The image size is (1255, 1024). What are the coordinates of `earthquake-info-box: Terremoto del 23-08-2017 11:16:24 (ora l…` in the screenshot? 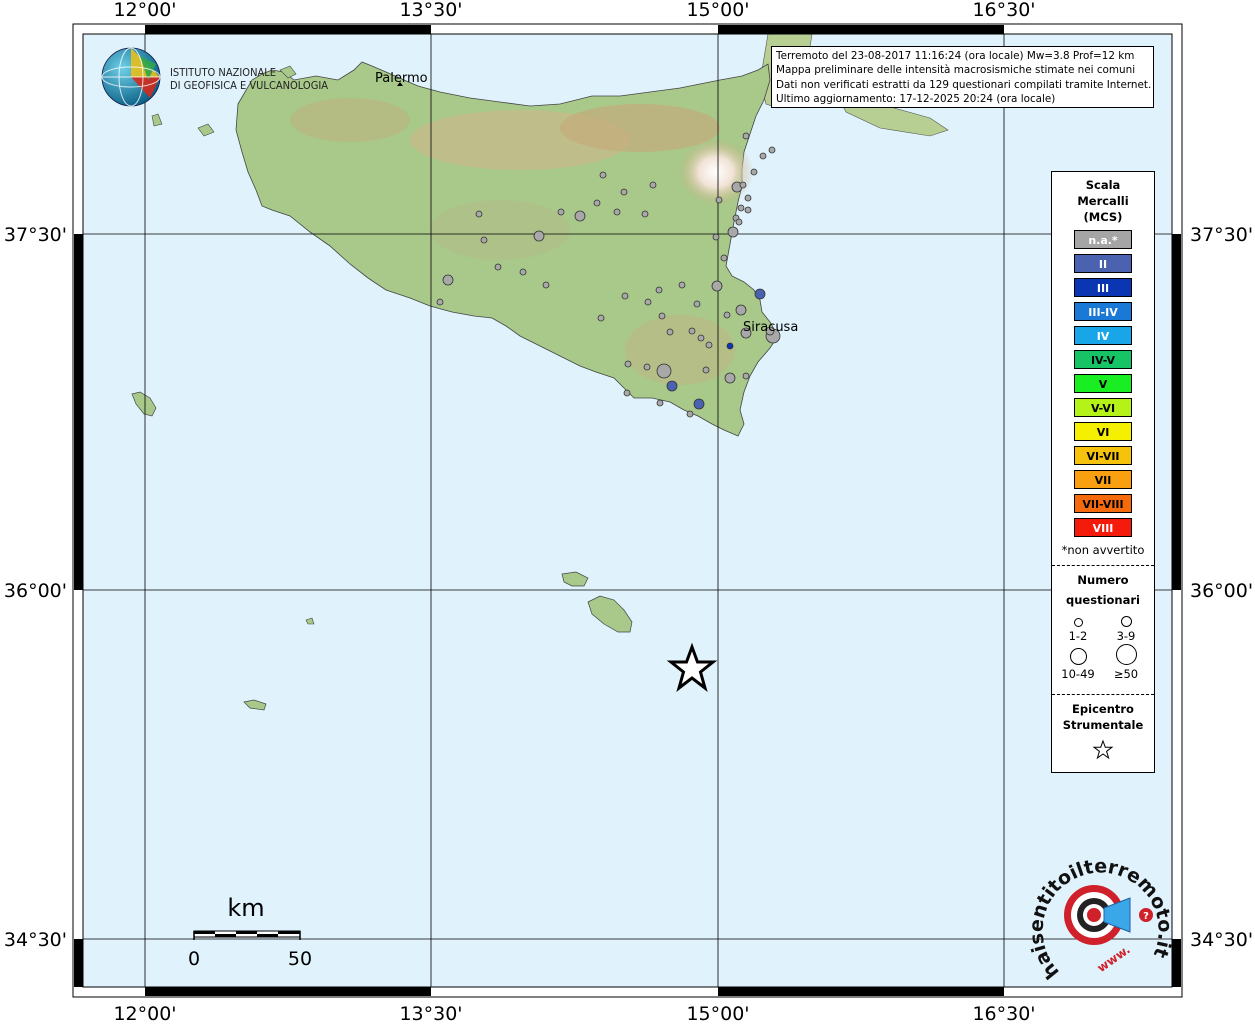 It's located at (962, 77).